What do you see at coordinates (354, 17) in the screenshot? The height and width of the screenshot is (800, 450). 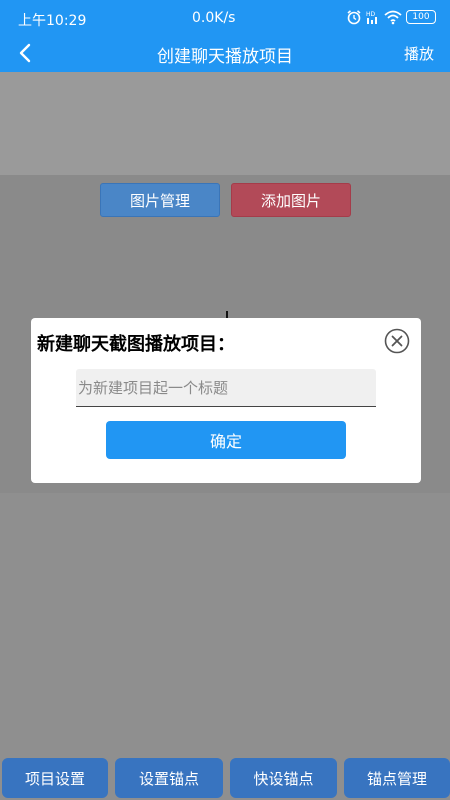 I see `alarm-icon` at bounding box center [354, 17].